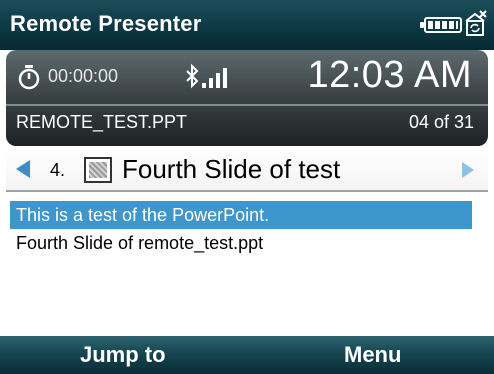  What do you see at coordinates (58, 170) in the screenshot?
I see `slide-number: 4.` at bounding box center [58, 170].